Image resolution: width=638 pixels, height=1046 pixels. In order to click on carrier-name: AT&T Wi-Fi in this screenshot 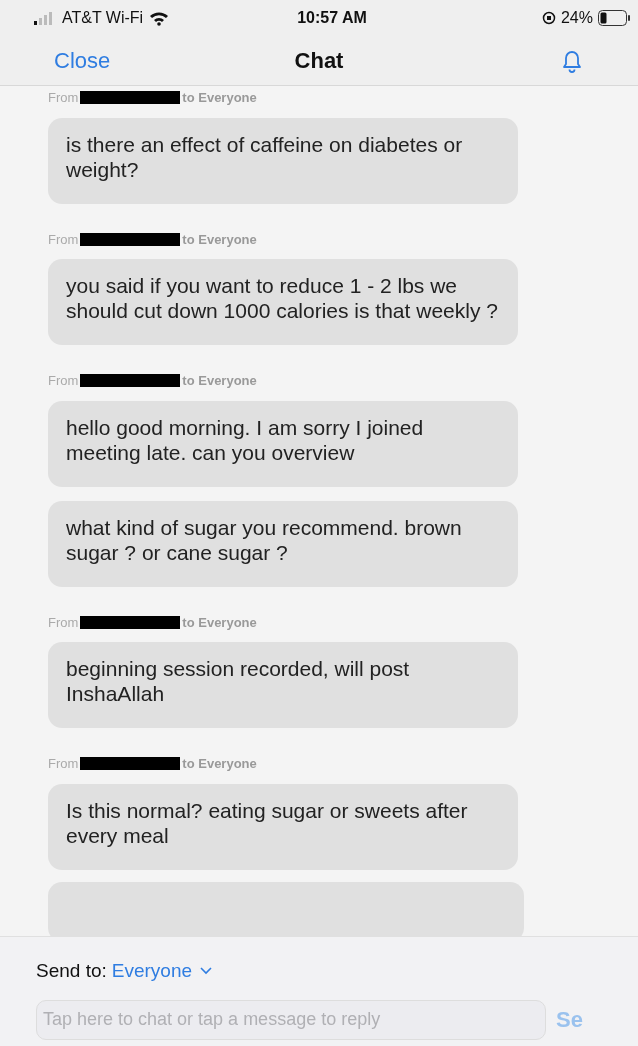, I will do `click(103, 18)`.